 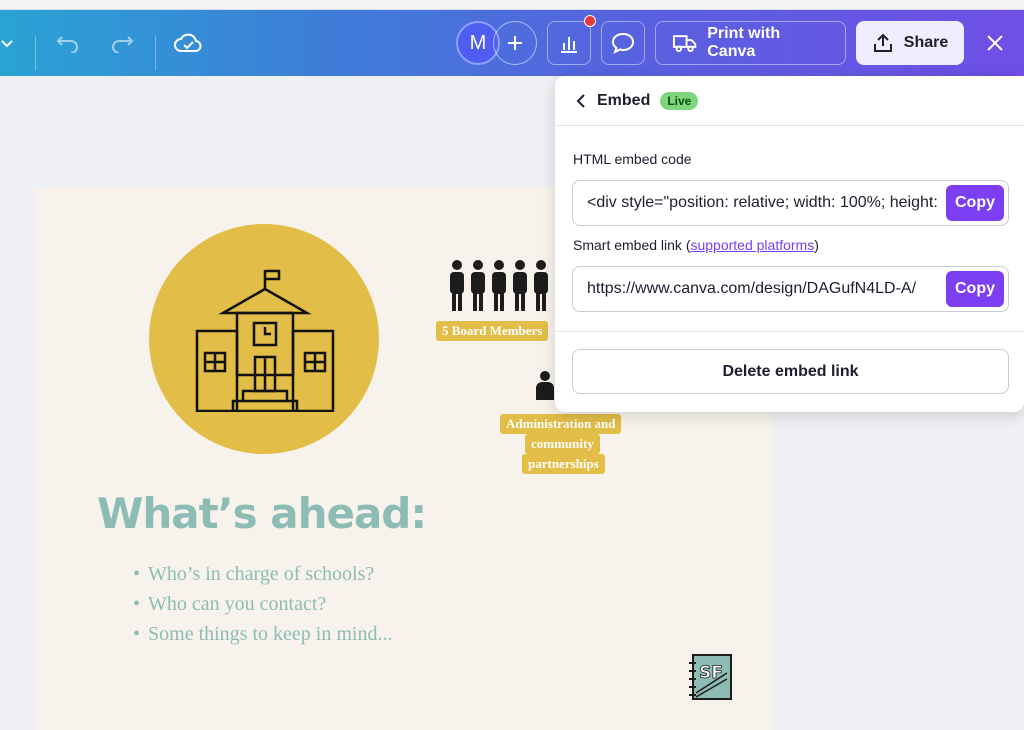 What do you see at coordinates (68, 43) in the screenshot?
I see `undo-icon` at bounding box center [68, 43].